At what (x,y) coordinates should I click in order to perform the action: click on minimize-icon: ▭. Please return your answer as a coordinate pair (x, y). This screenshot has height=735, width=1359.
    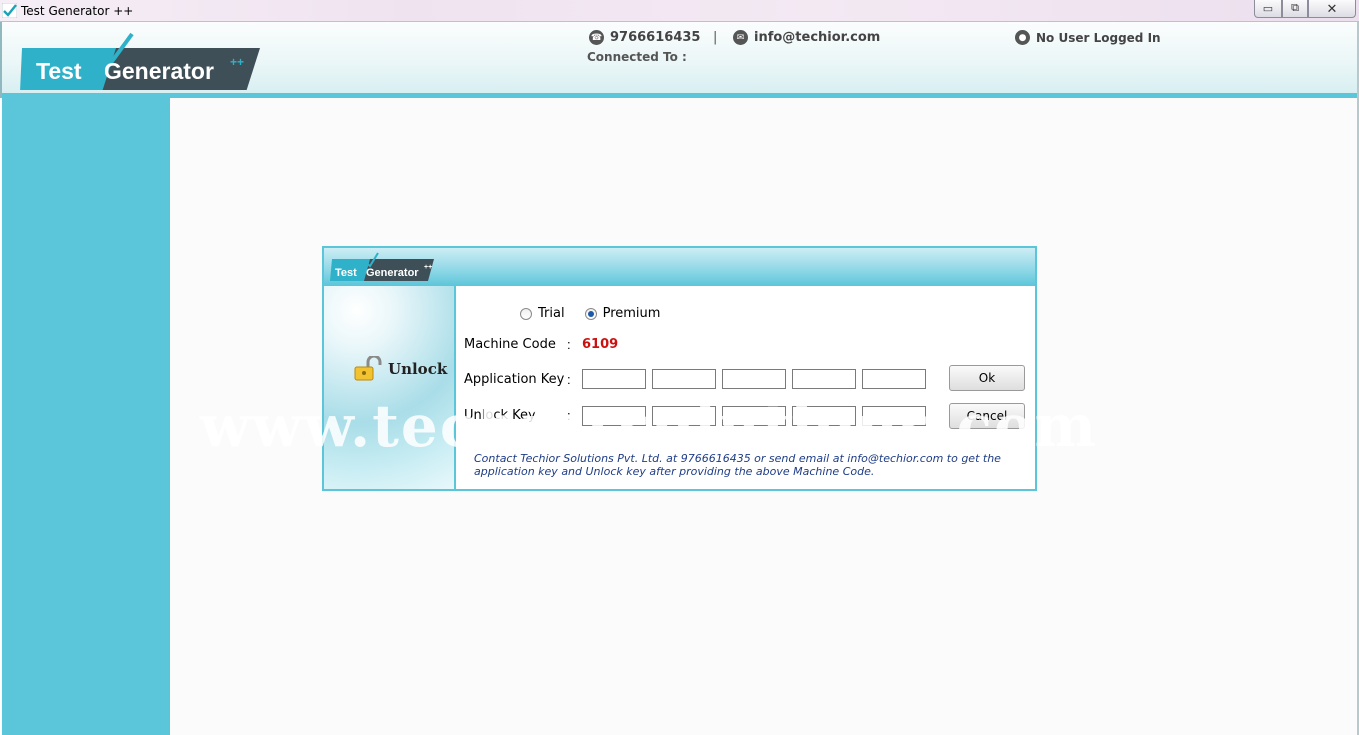
    Looking at the image, I should click on (1268, 9).